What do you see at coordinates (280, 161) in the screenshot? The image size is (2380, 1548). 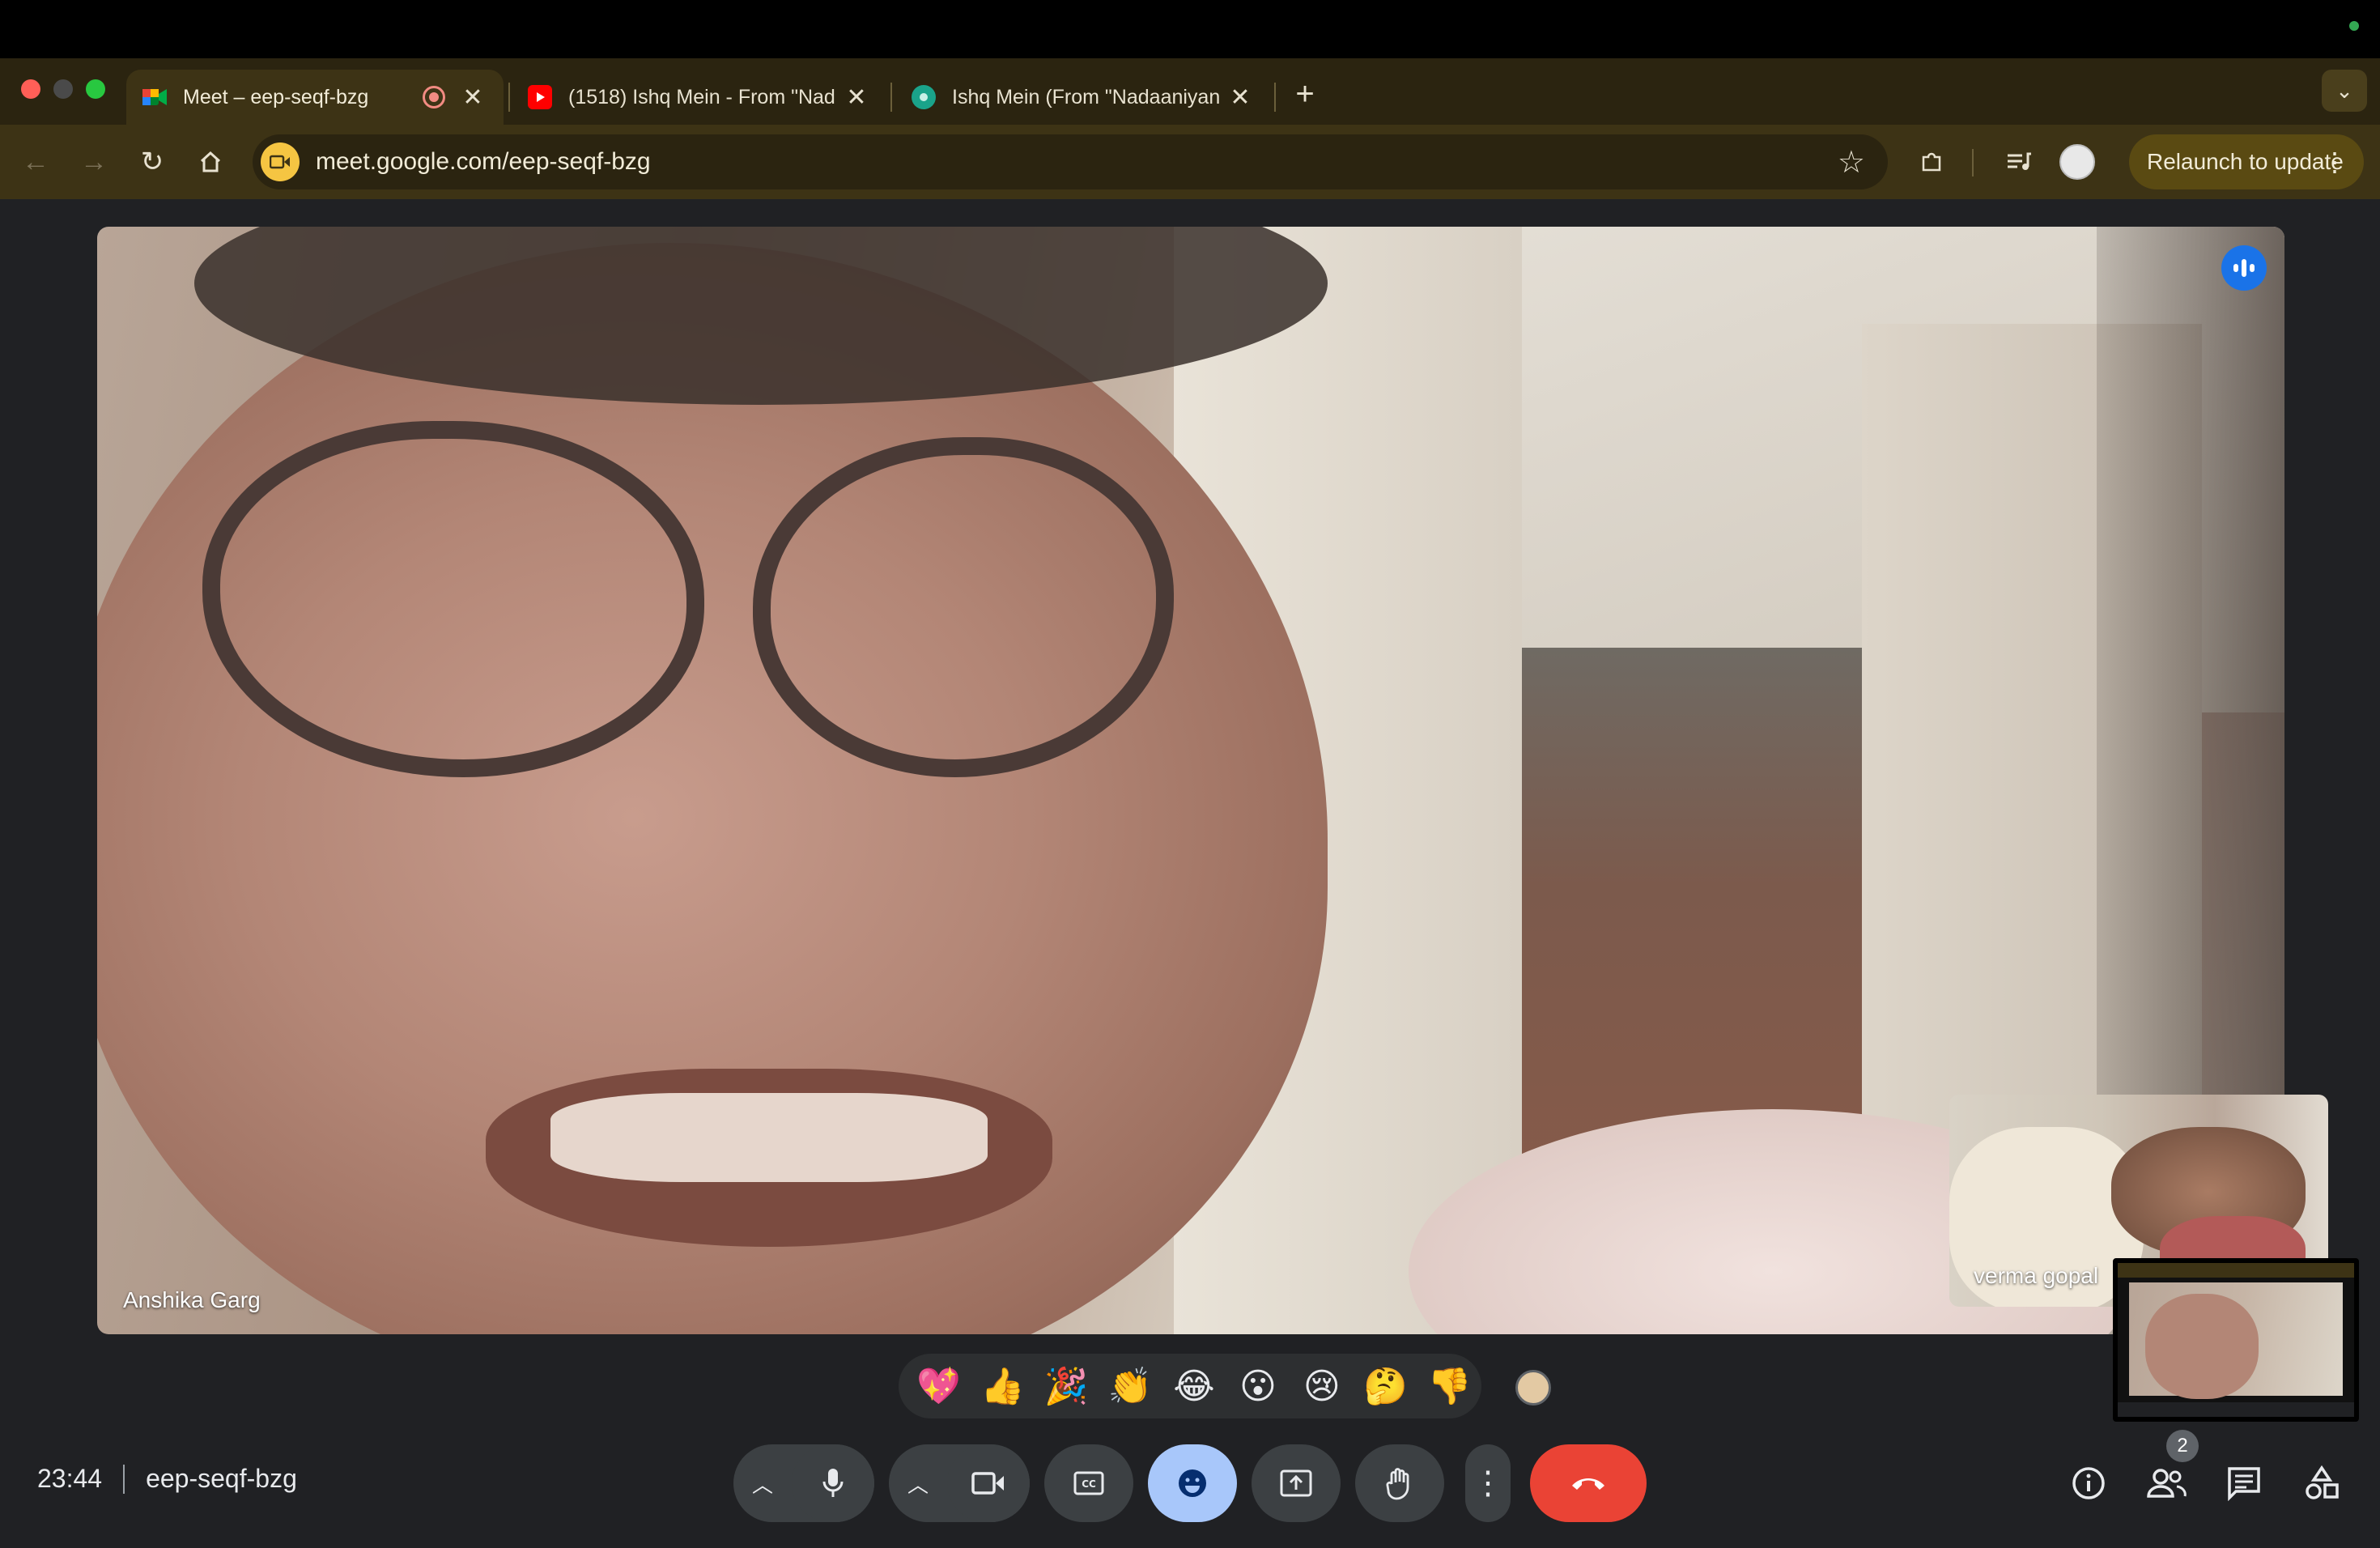 I see `camera-site-permission-icon` at bounding box center [280, 161].